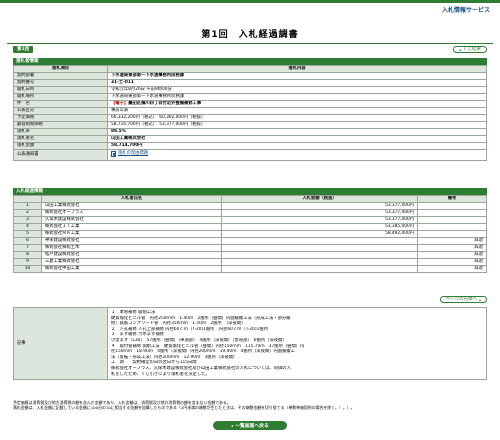  I want to click on table-row: 6 神栄建設株式会社 辞退, so click(250, 241).